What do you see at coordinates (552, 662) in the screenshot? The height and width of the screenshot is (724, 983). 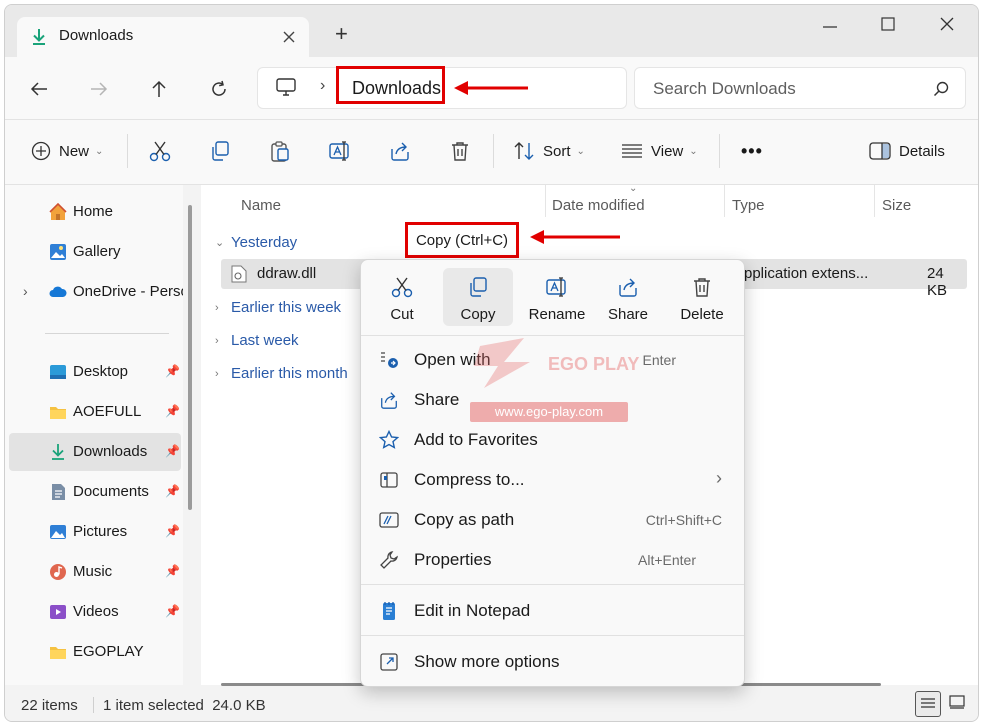 I see `menu-item-show-more-options: Show more options` at bounding box center [552, 662].